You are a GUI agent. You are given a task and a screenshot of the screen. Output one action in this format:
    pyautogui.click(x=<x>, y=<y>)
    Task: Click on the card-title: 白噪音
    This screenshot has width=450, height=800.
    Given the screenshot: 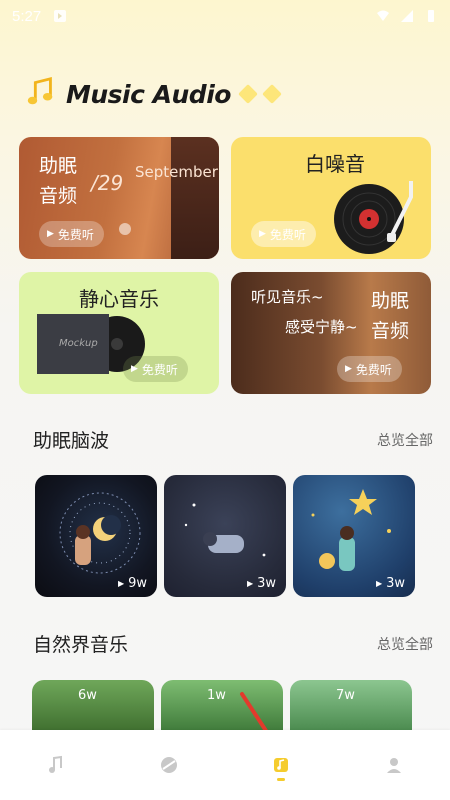 What is the action you would take?
    pyautogui.click(x=335, y=164)
    